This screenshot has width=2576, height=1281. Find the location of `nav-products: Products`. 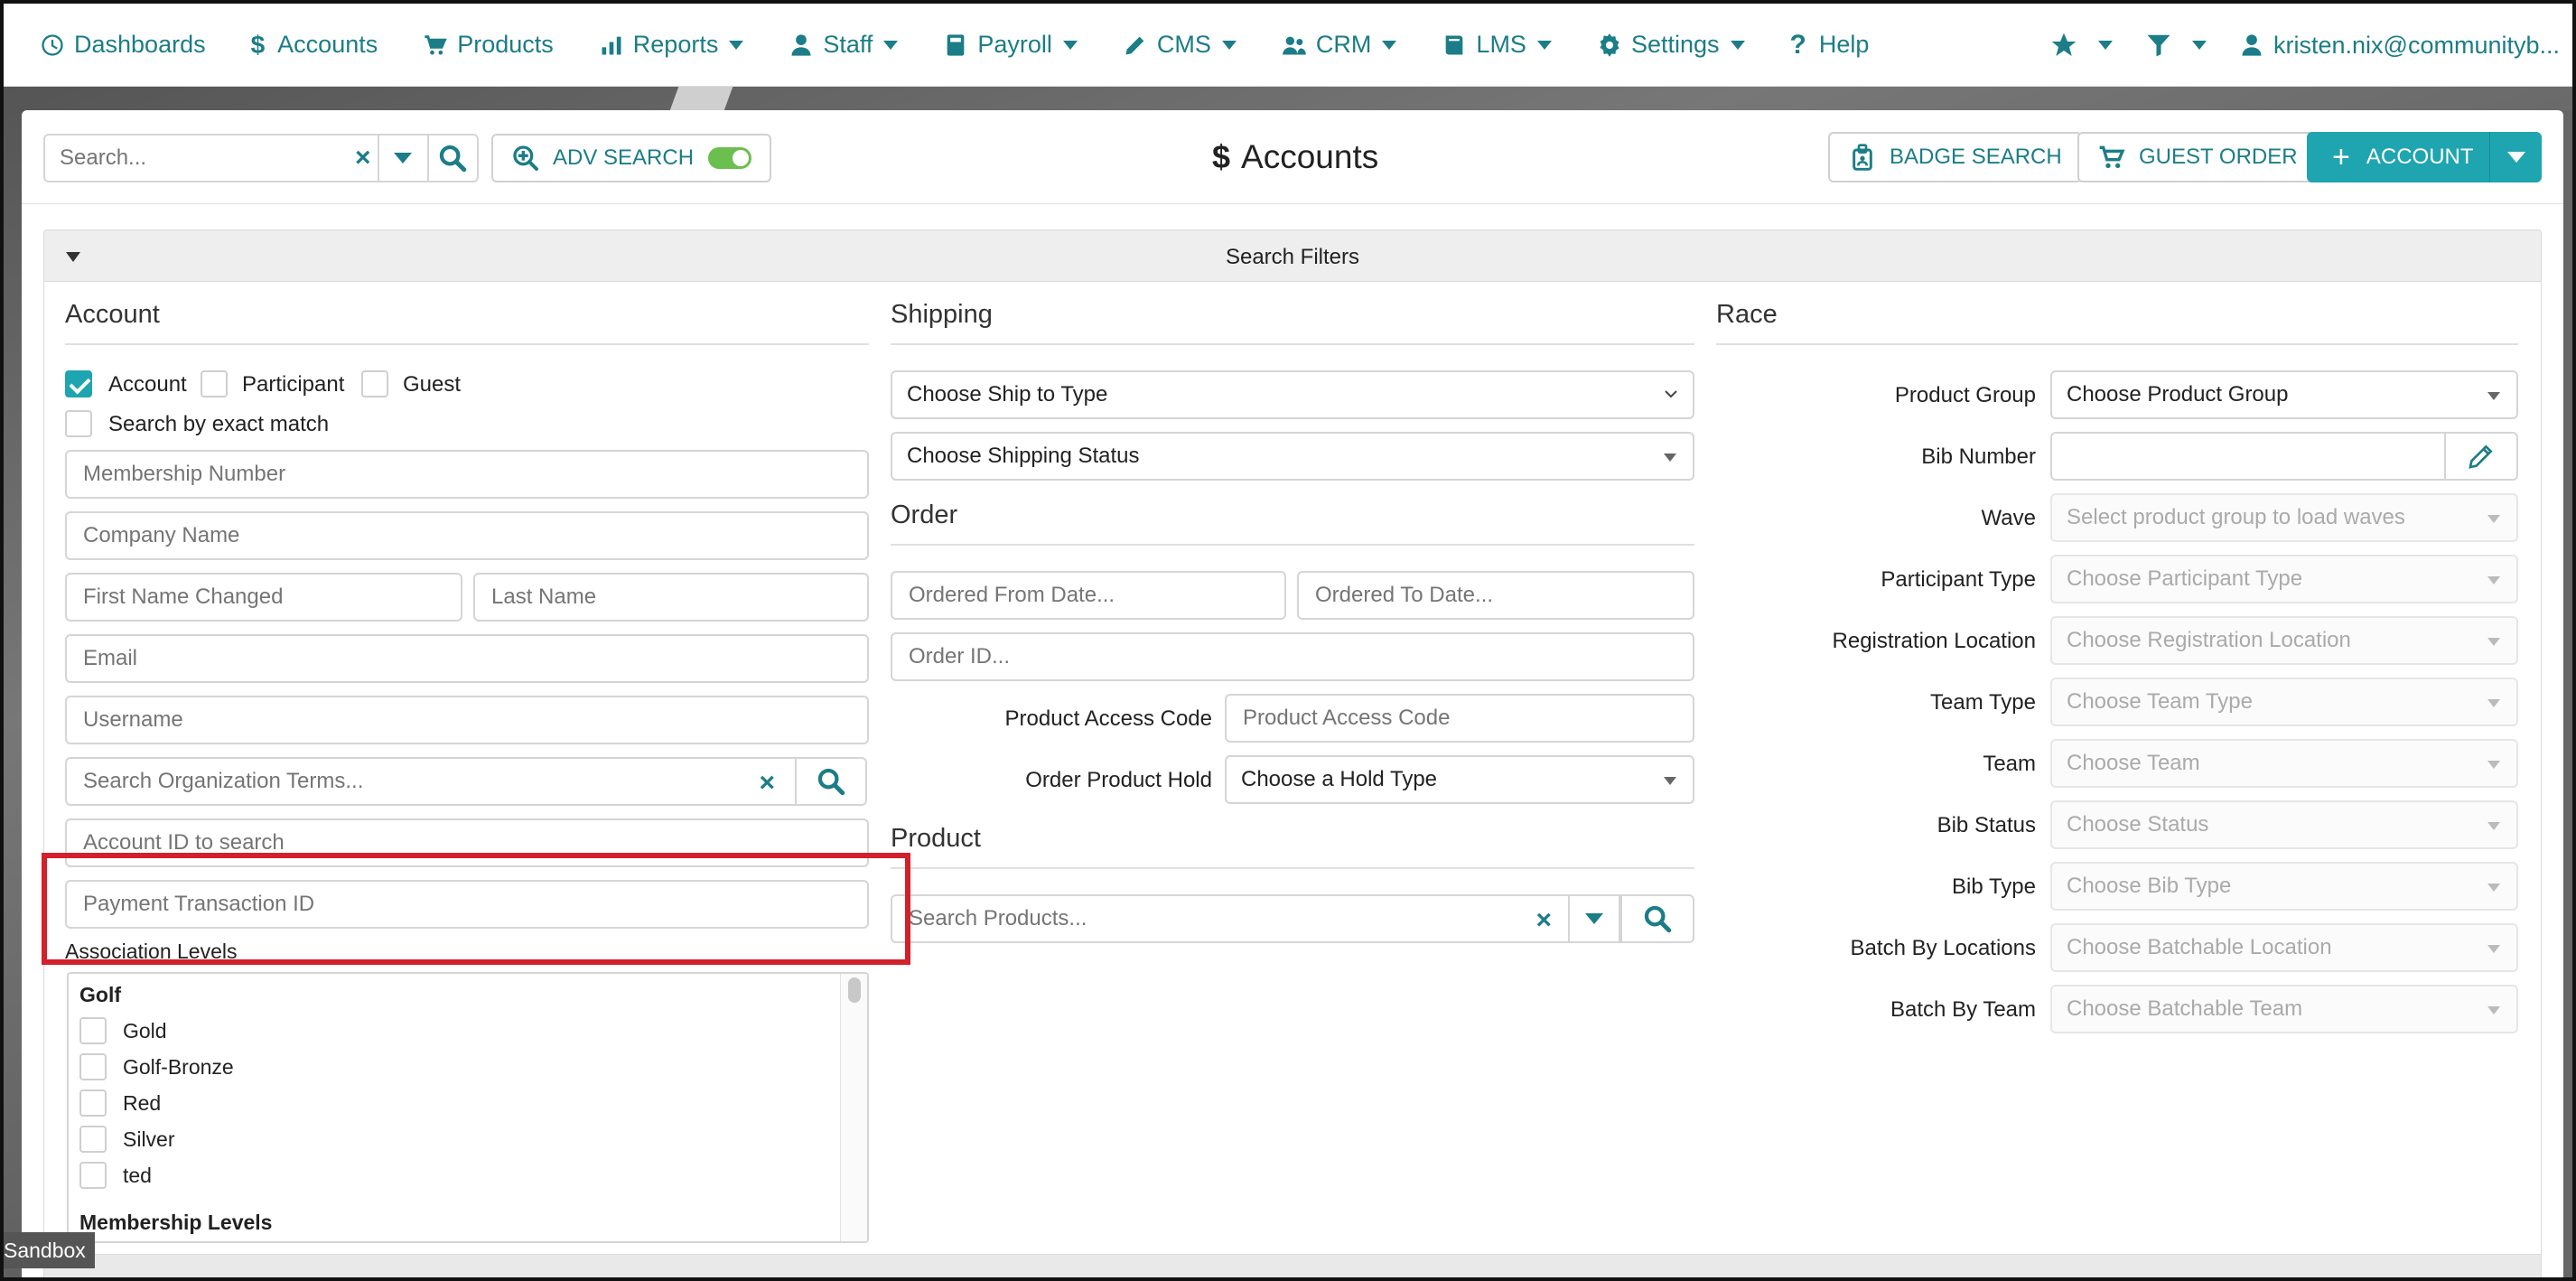

nav-products: Products is located at coordinates (489, 45).